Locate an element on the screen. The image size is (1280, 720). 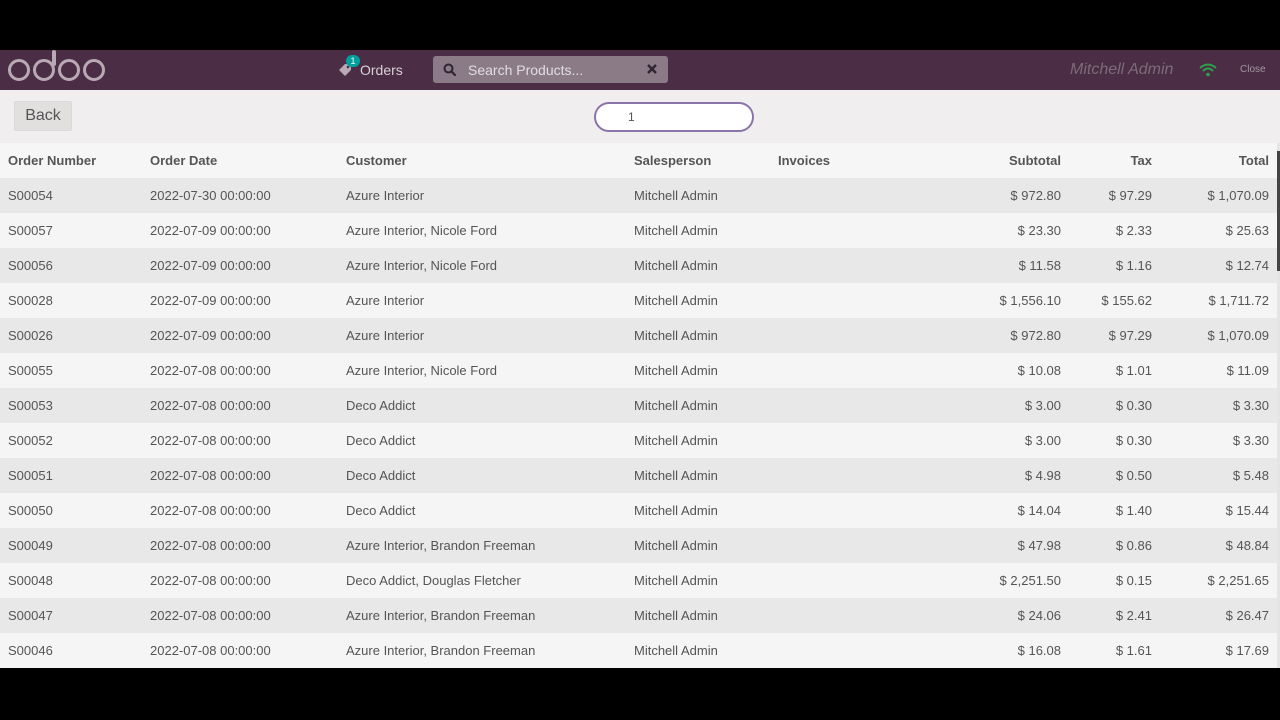
column-header: Total is located at coordinates (1218, 160).